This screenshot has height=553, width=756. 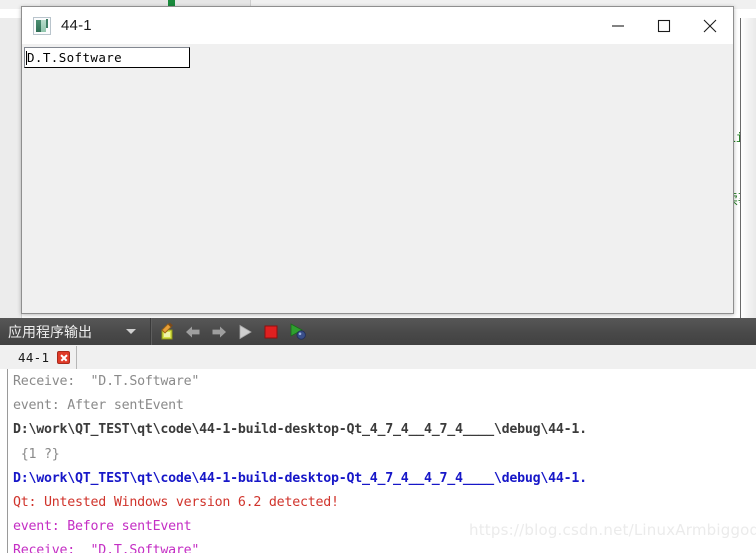 I want to click on play-icon, so click(x=245, y=331).